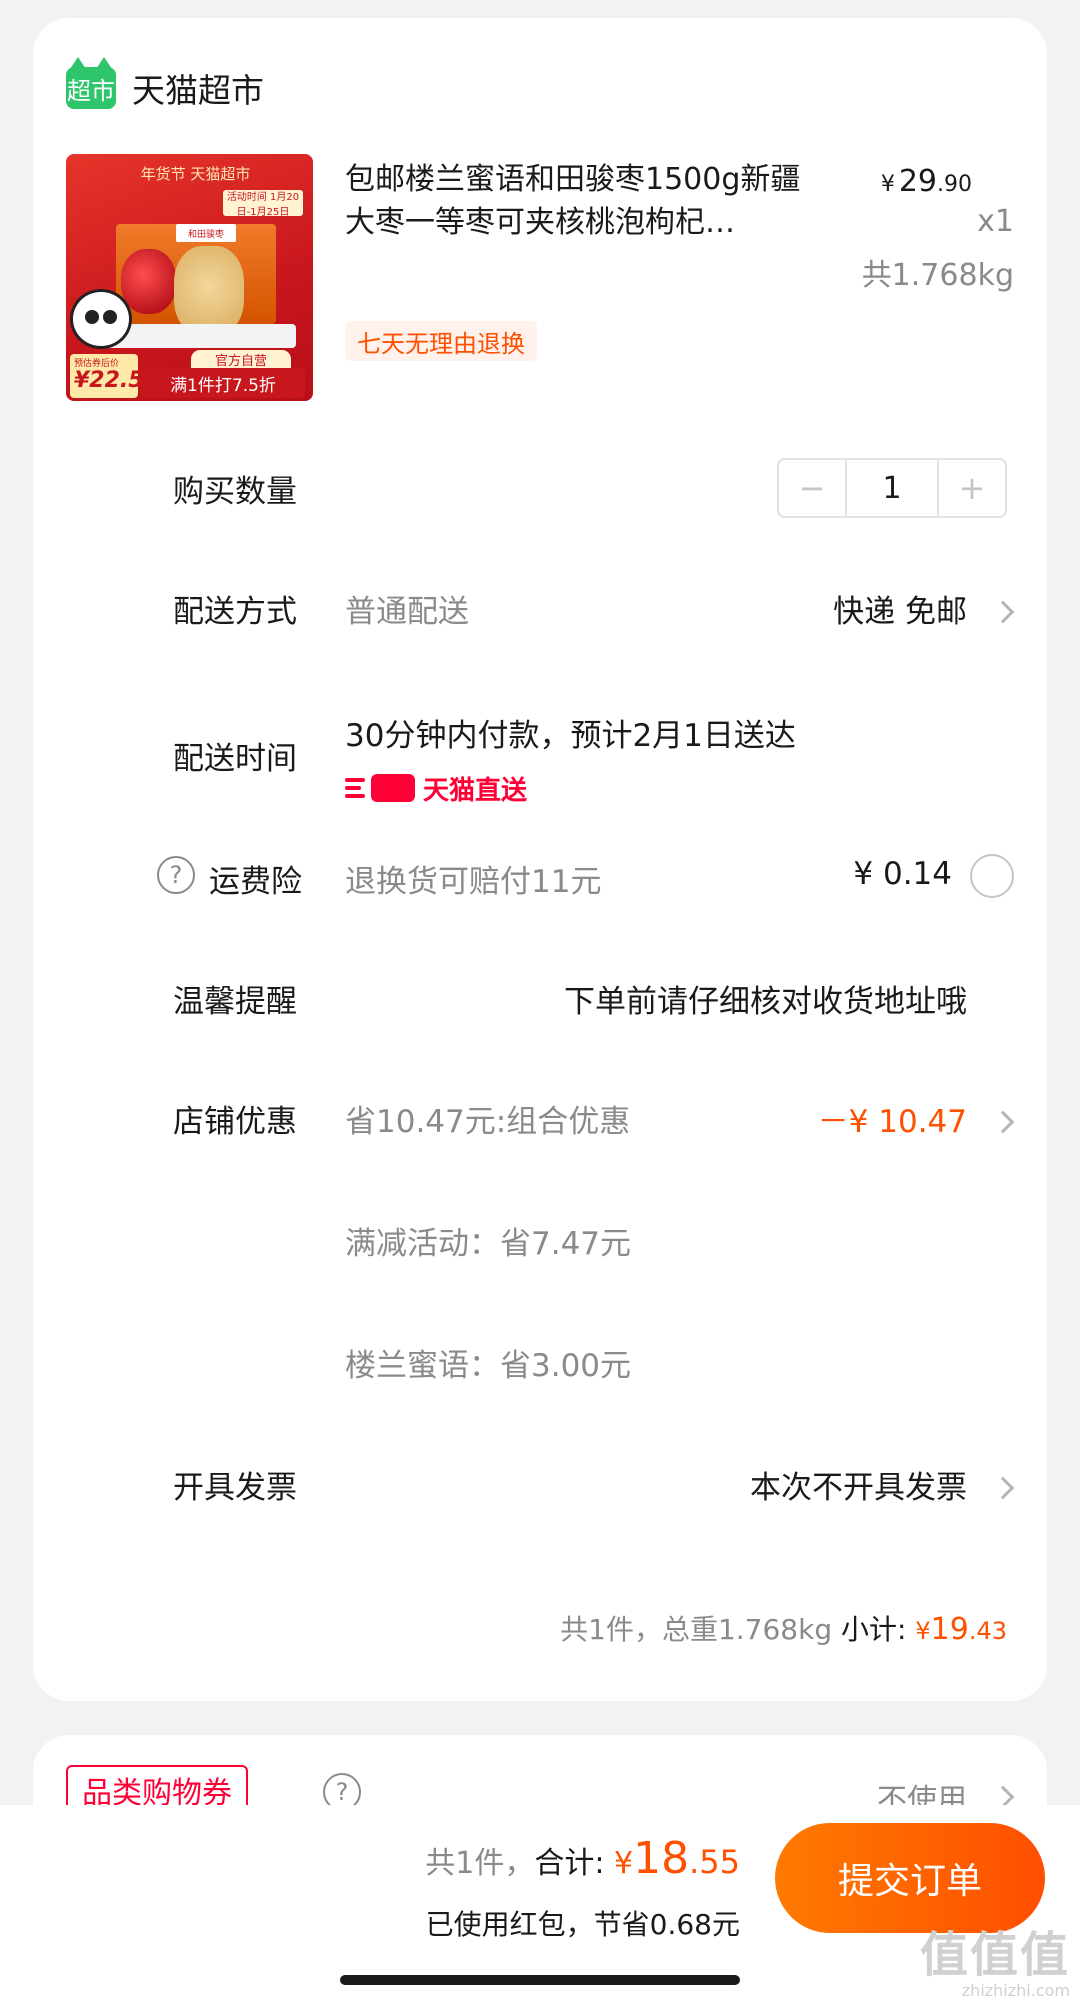 This screenshot has width=1080, height=2001. What do you see at coordinates (473, 882) in the screenshot?
I see `shipping-insurance-value: 退换货可赔付11元` at bounding box center [473, 882].